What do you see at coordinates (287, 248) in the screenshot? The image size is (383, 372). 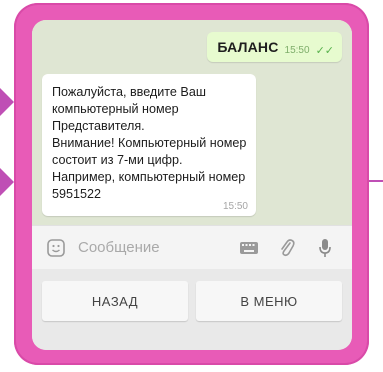 I see `paperclip-icon` at bounding box center [287, 248].